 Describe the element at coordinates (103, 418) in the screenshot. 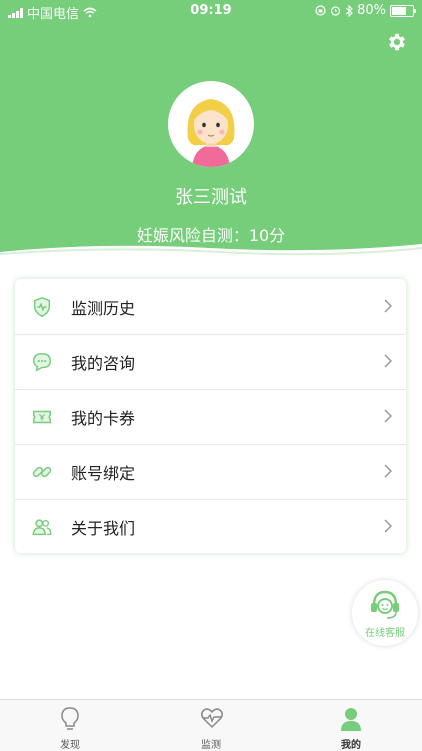

I see `menu-item-label: 我的卡券` at that location.